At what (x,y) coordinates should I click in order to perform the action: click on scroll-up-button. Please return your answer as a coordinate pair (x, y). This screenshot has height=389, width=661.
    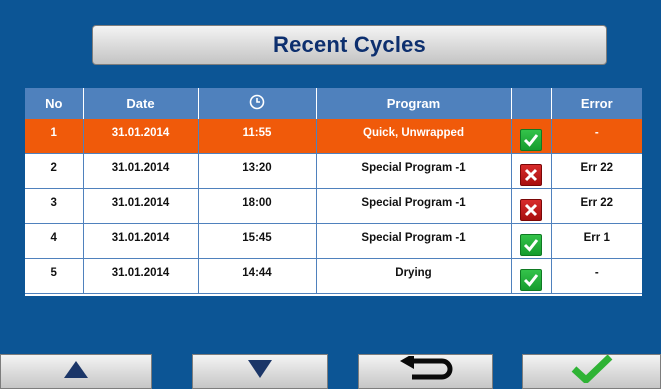
    Looking at the image, I should click on (76, 371).